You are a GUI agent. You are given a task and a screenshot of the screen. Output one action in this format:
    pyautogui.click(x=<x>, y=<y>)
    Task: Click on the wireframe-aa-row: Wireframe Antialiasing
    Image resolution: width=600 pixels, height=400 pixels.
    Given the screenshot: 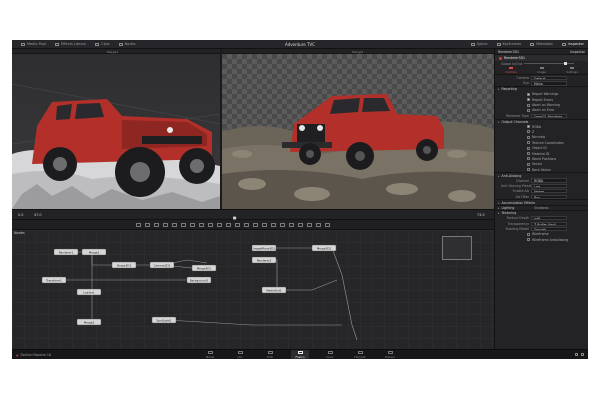 What is the action you would take?
    pyautogui.click(x=541, y=239)
    